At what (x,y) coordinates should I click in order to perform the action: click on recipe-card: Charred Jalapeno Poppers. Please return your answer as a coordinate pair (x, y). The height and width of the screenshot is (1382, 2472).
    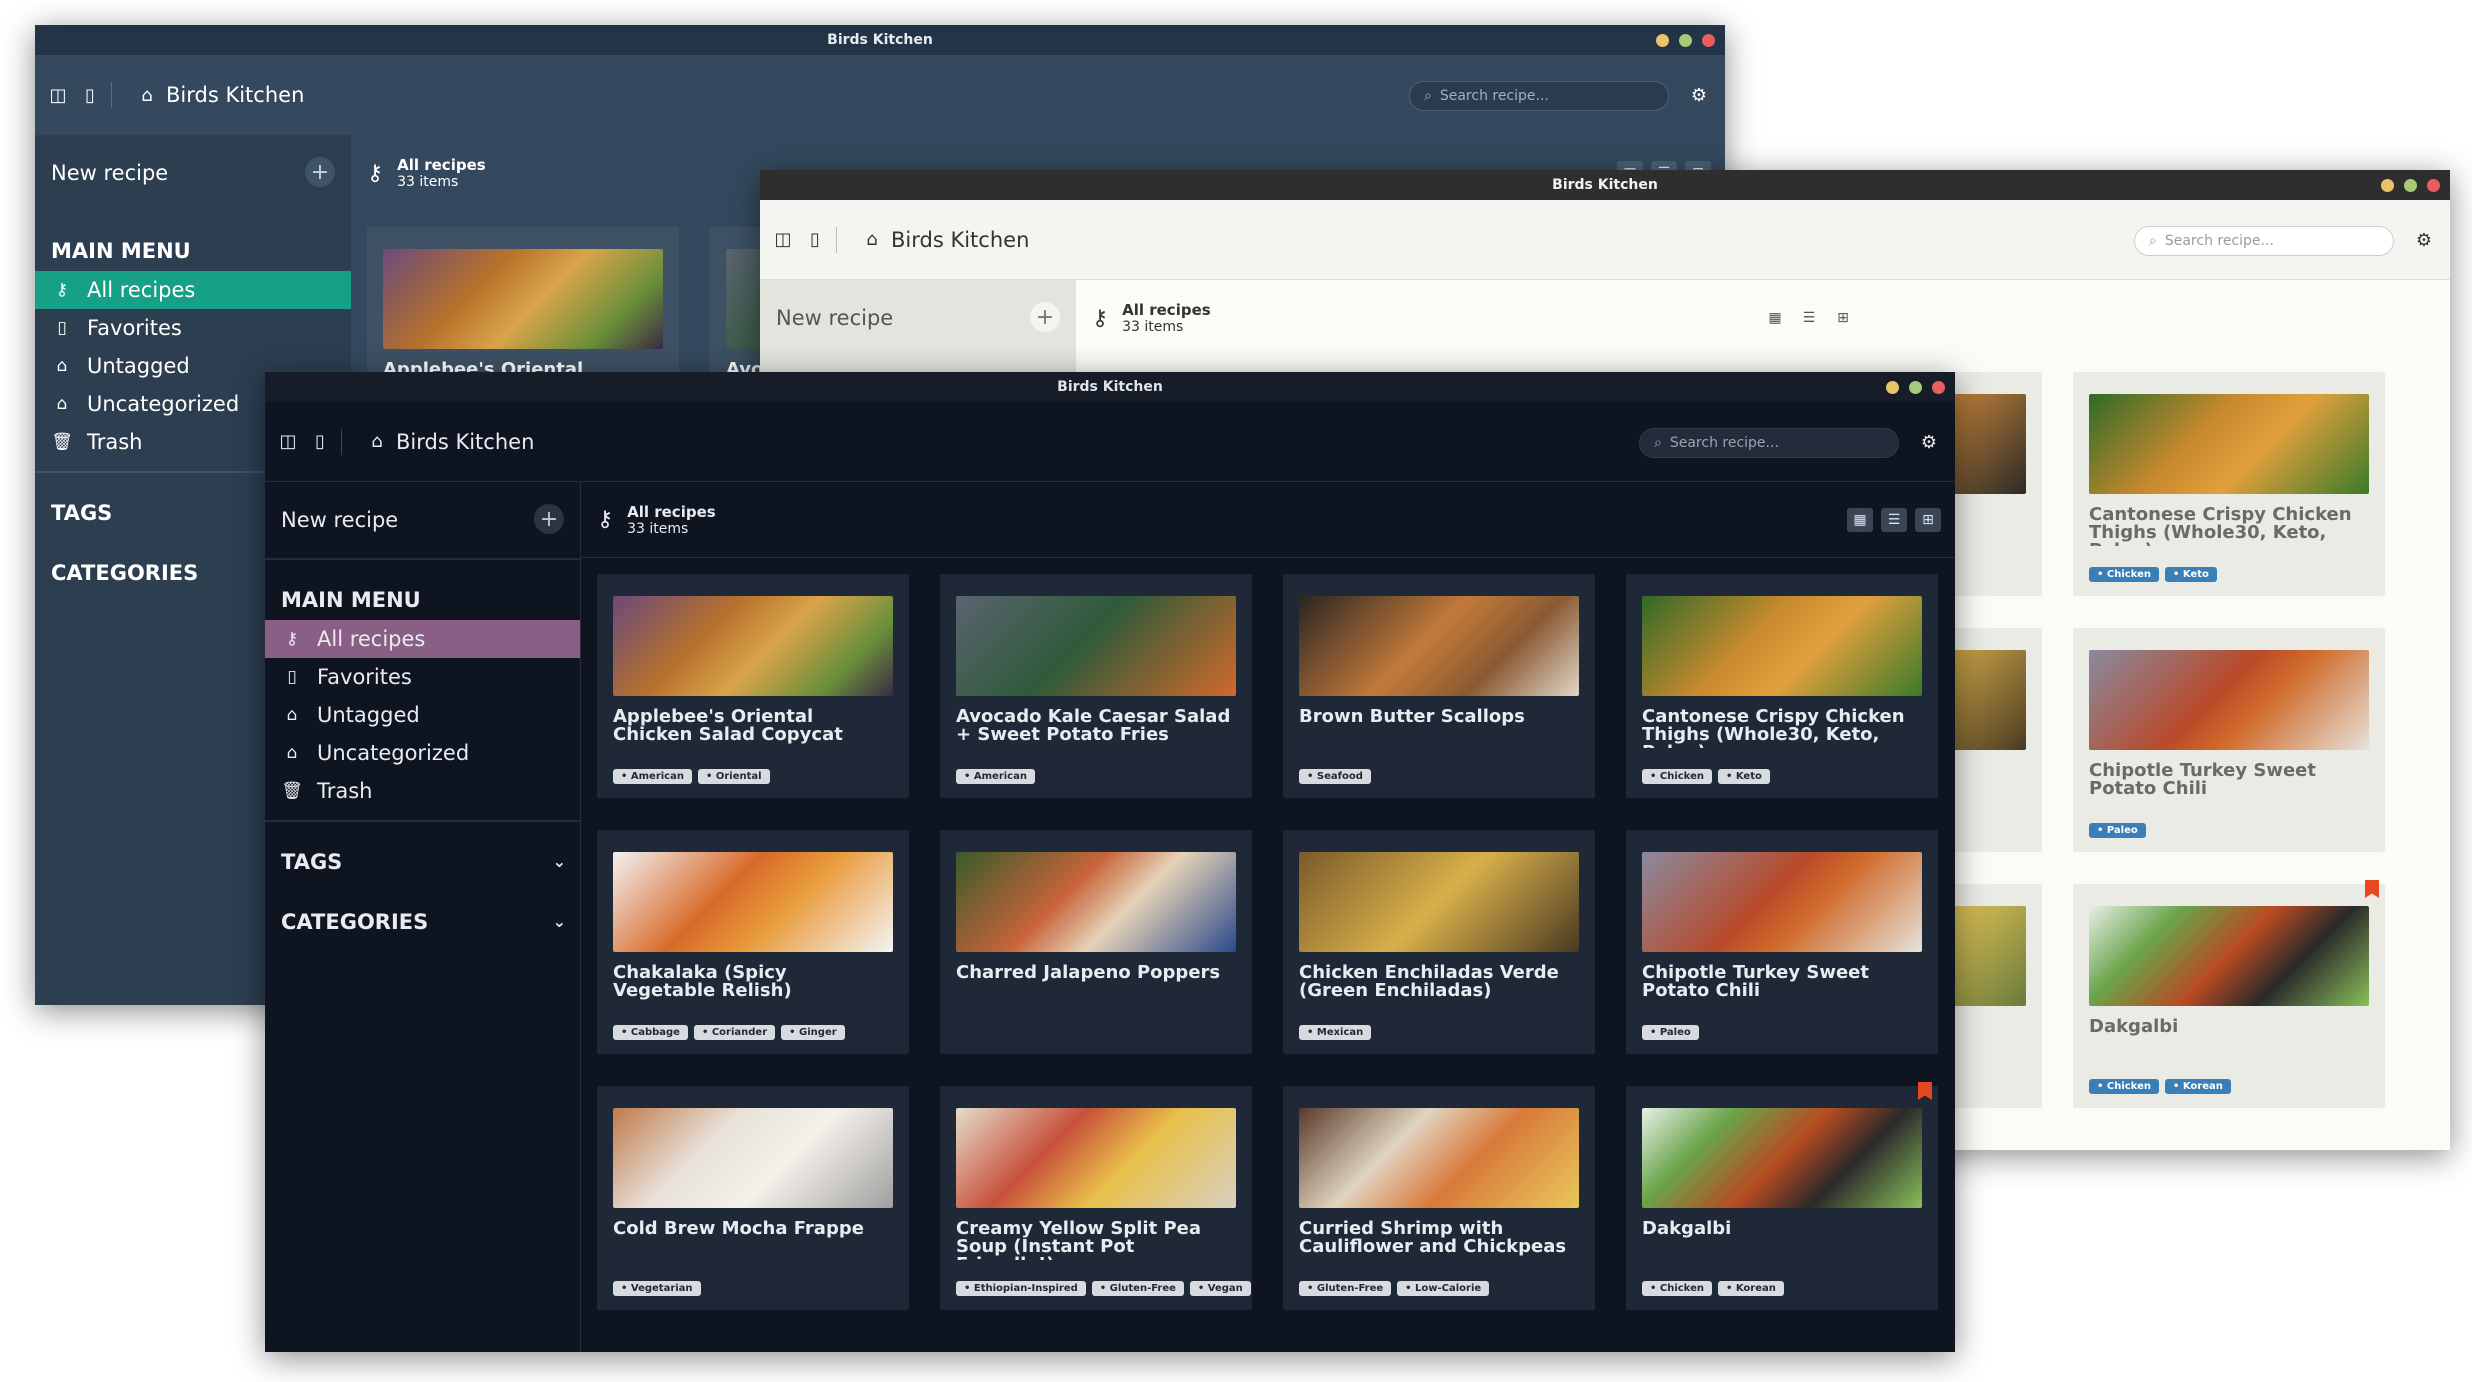
    Looking at the image, I should click on (1096, 942).